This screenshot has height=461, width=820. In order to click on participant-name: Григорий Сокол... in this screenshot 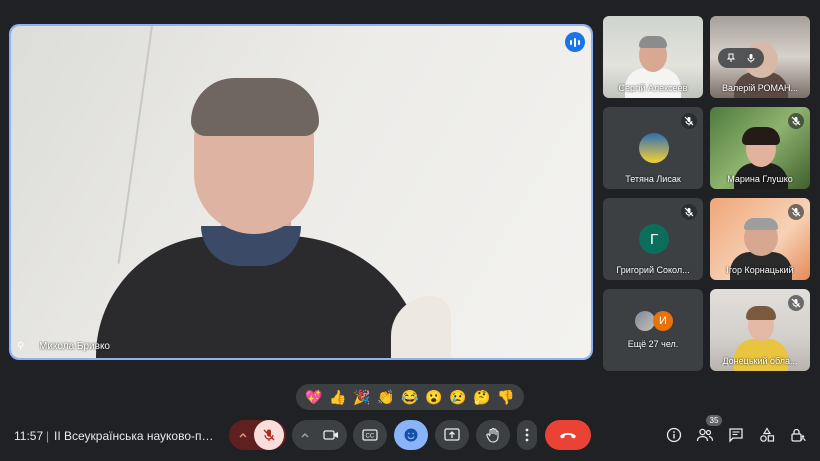, I will do `click(653, 270)`.